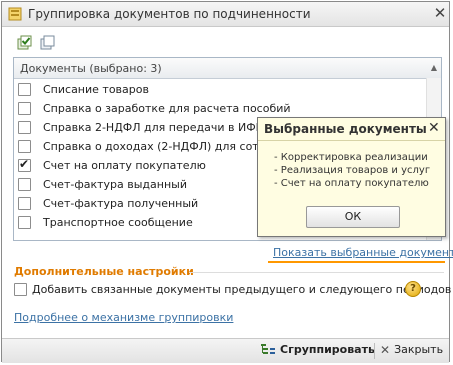 The height and width of the screenshot is (365, 453). I want to click on popup-divider, so click(351, 140).